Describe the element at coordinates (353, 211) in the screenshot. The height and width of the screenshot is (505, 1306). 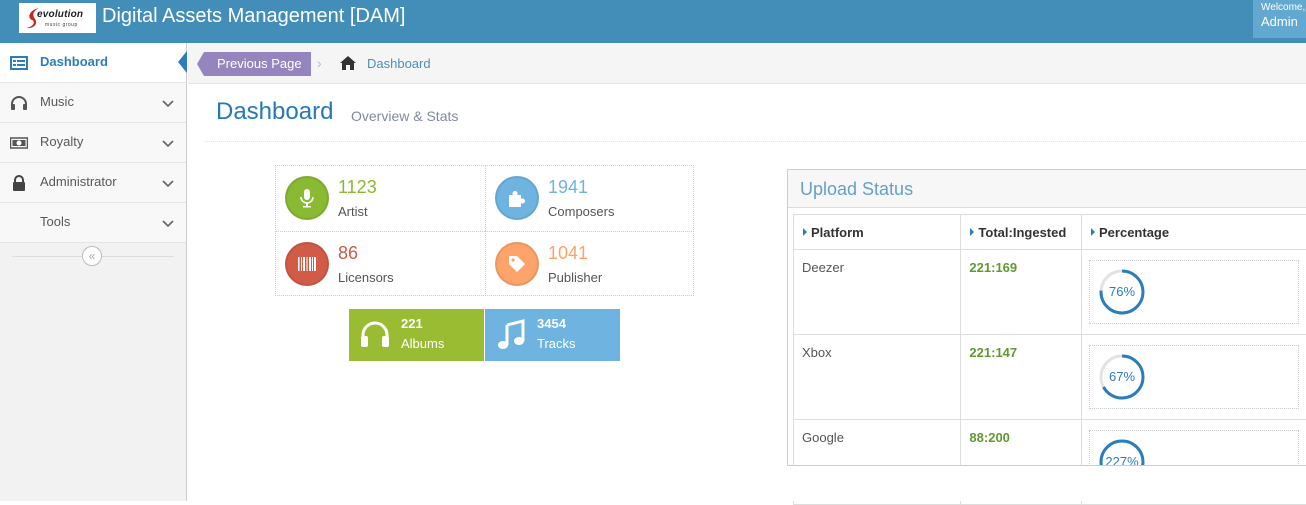
I see `stat-label: Artist` at that location.